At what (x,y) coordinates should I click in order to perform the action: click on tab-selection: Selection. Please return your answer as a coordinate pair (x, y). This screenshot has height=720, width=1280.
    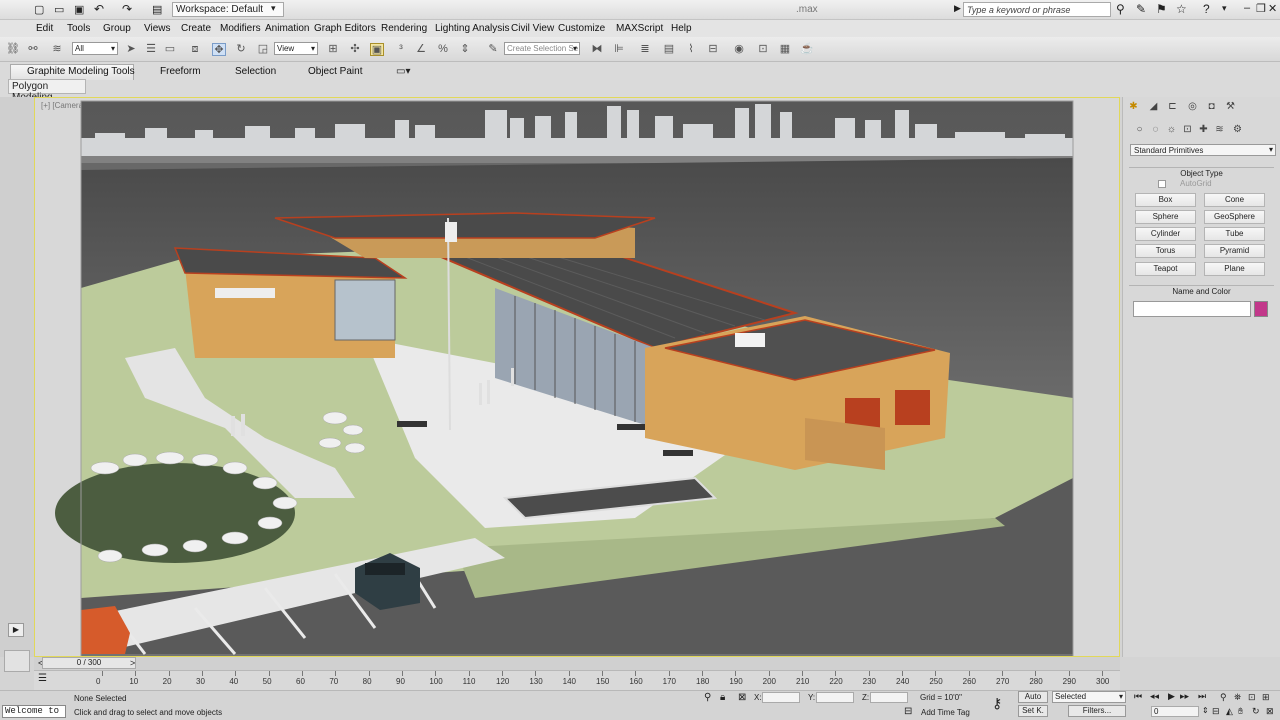
    Looking at the image, I should click on (255, 71).